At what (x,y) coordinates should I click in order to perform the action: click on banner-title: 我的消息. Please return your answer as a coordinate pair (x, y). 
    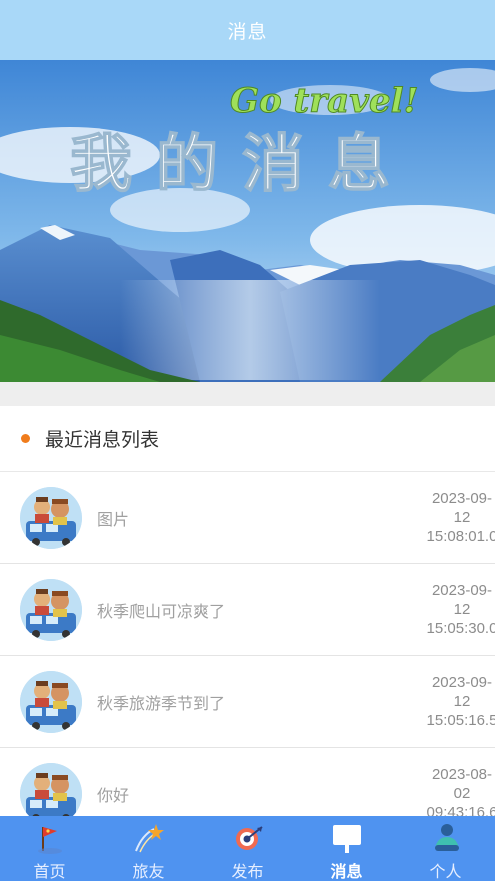
    Looking at the image, I should click on (242, 163).